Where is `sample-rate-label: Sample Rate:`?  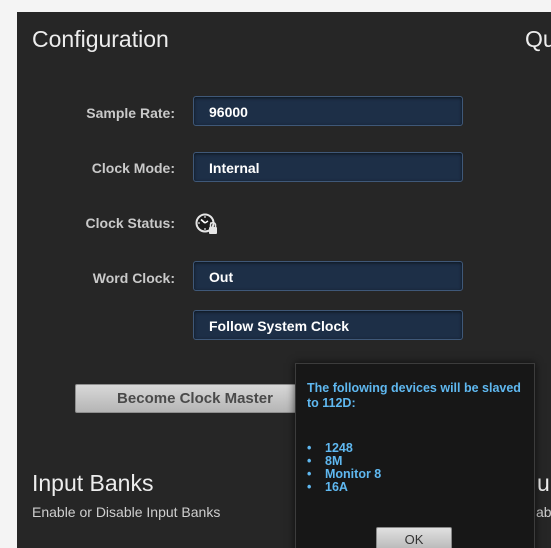
sample-rate-label: Sample Rate: is located at coordinates (130, 113).